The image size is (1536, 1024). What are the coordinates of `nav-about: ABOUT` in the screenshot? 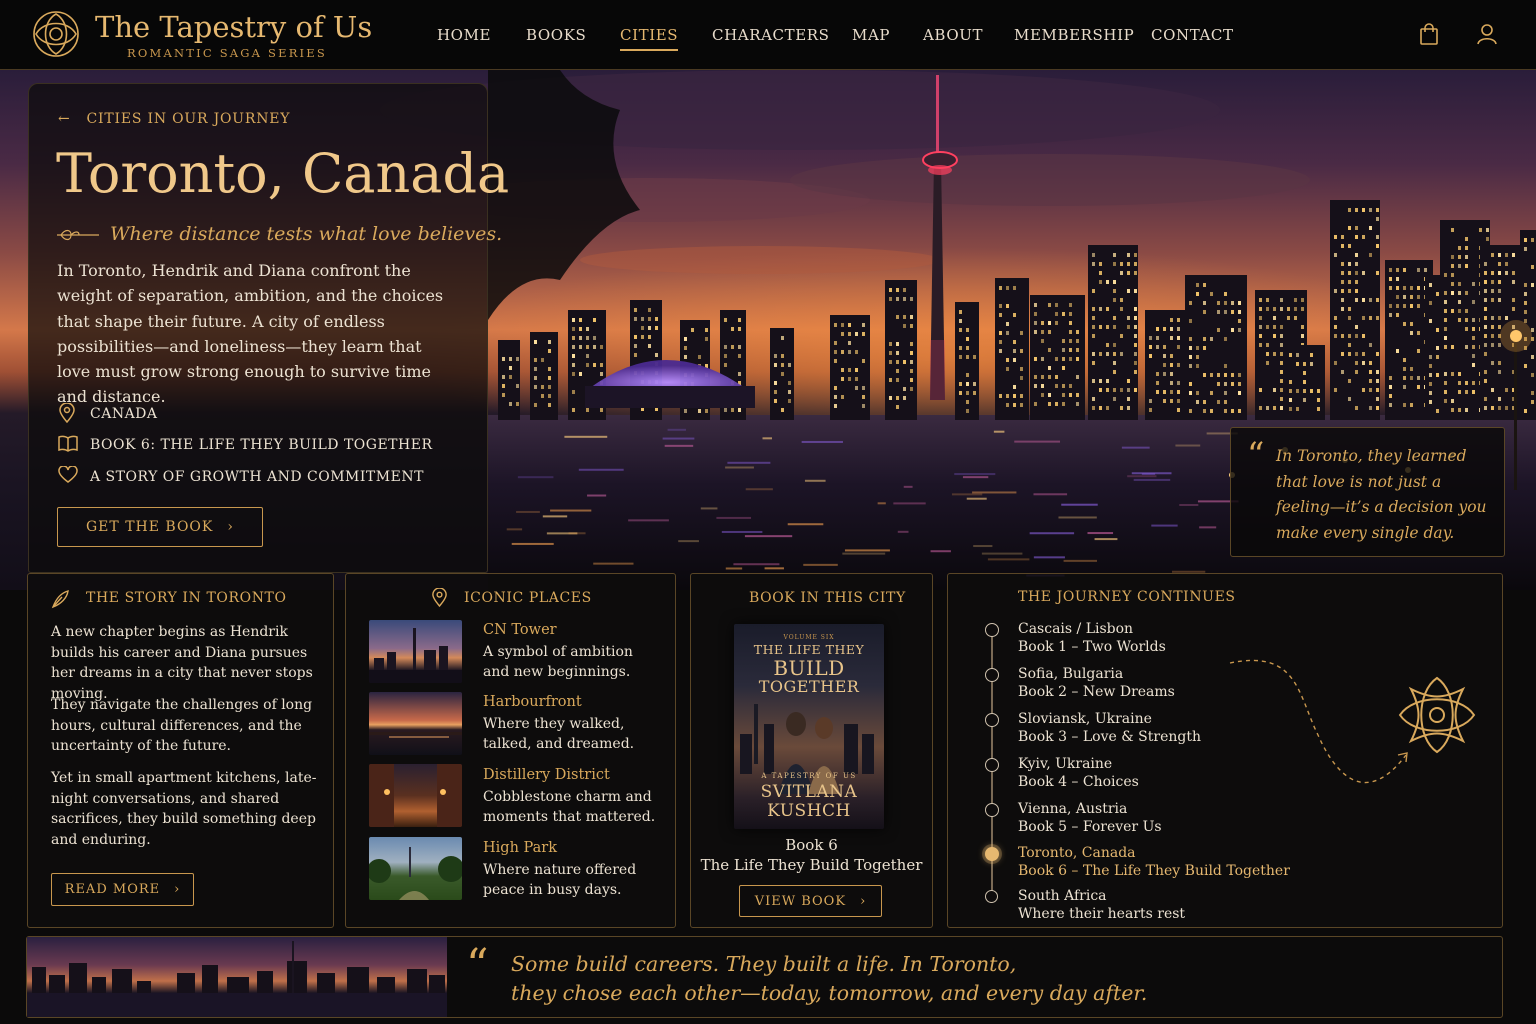 It's located at (953, 35).